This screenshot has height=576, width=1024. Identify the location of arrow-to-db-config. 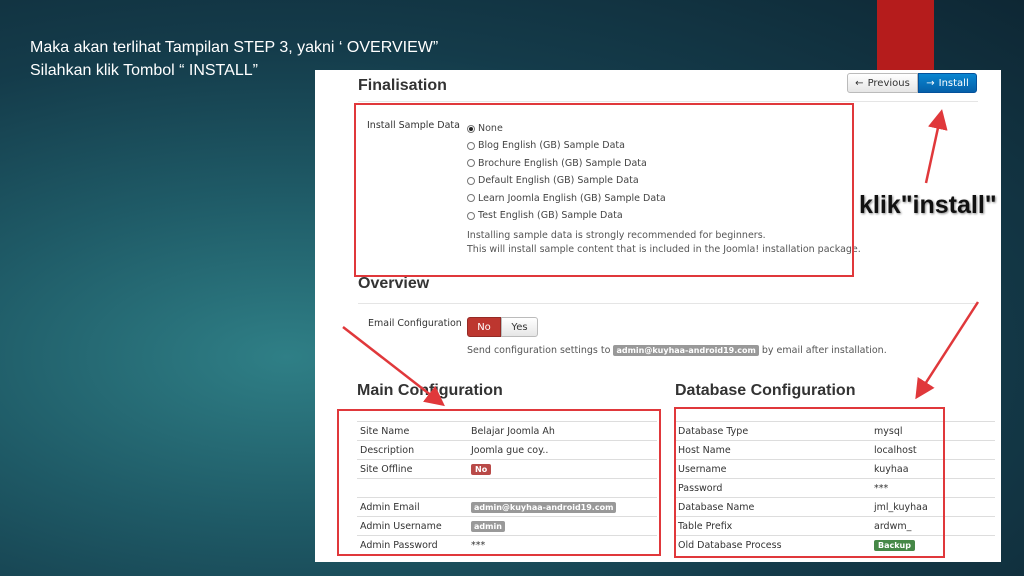
(947, 350).